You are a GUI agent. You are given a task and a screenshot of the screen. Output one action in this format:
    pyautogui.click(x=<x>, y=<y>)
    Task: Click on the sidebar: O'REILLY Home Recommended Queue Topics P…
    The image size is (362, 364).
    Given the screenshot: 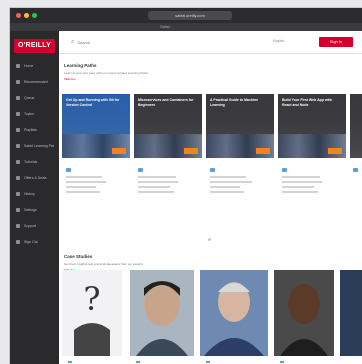 What is the action you would take?
    pyautogui.click(x=34, y=197)
    